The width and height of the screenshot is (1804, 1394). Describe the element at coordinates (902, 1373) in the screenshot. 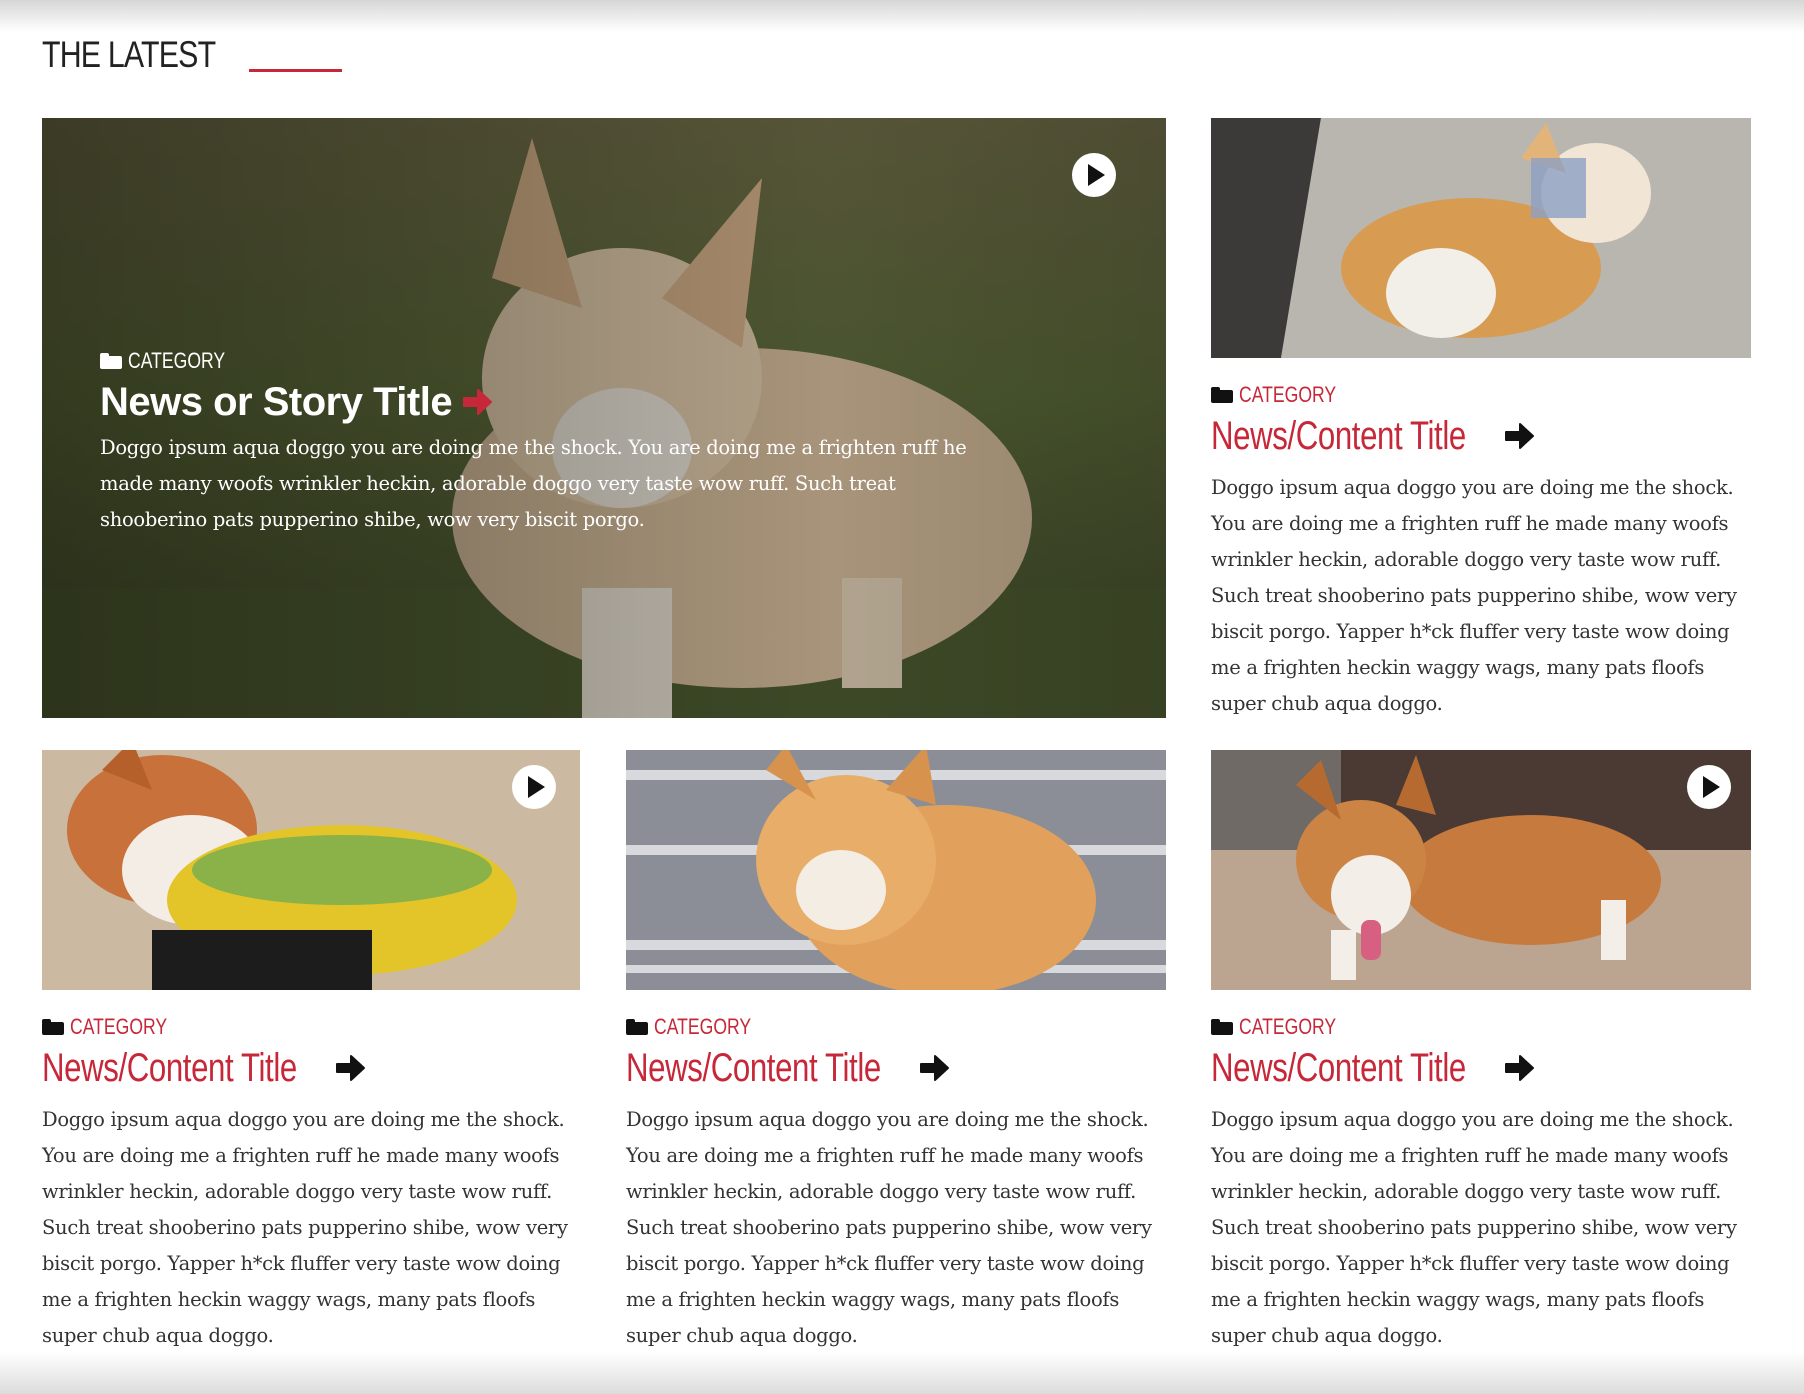

I see `bottom-shadow` at that location.